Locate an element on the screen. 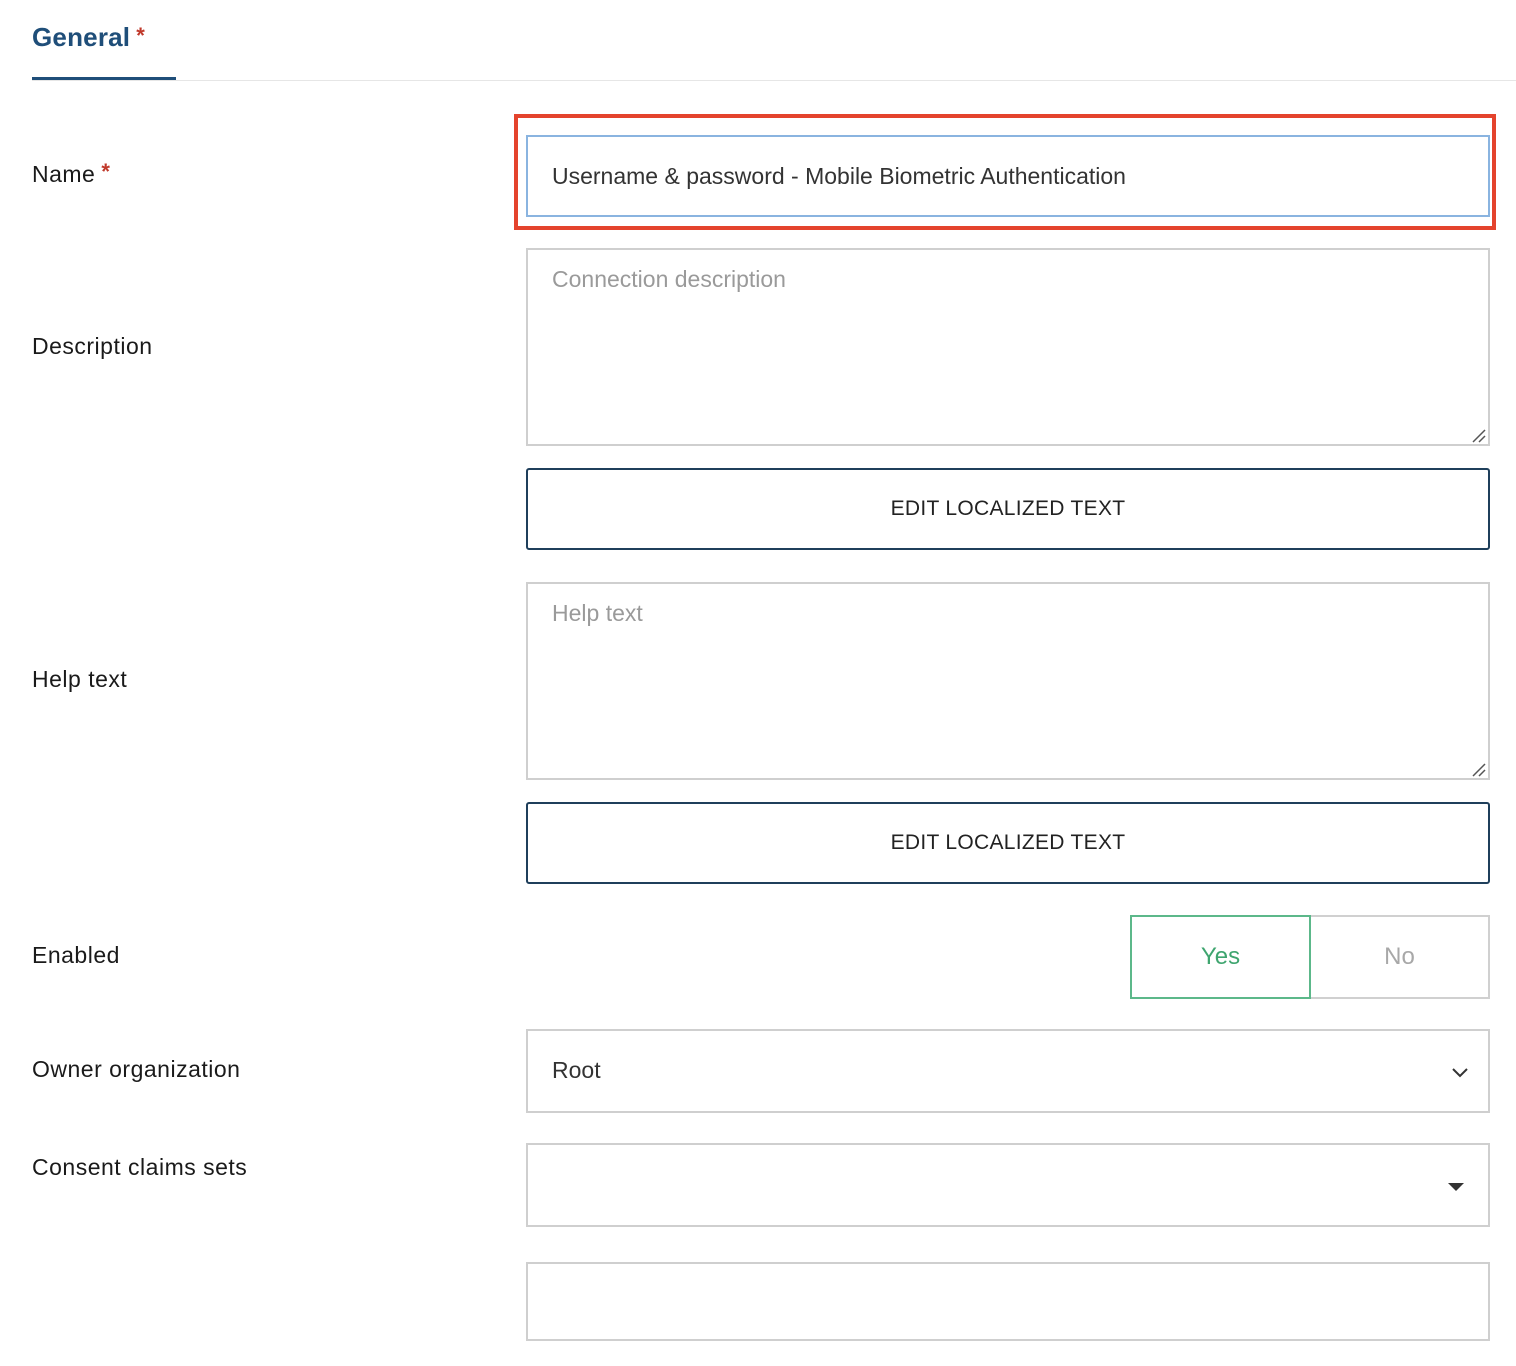 The height and width of the screenshot is (1366, 1516). tab-general: General * is located at coordinates (104, 40).